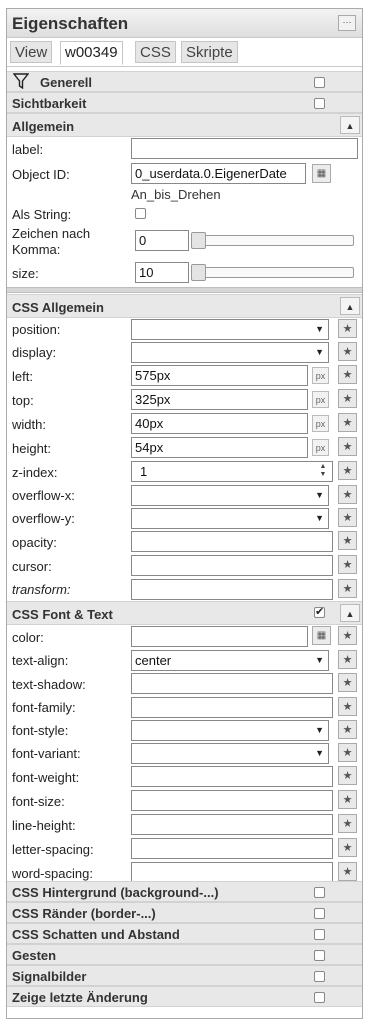 This screenshot has width=369, height=1025. I want to click on transform-input, so click(232, 589).